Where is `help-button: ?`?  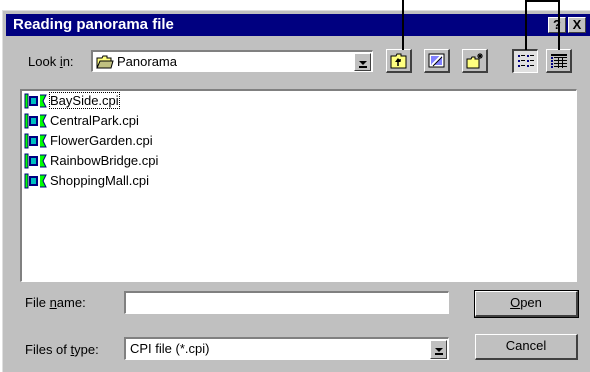 help-button: ? is located at coordinates (557, 25).